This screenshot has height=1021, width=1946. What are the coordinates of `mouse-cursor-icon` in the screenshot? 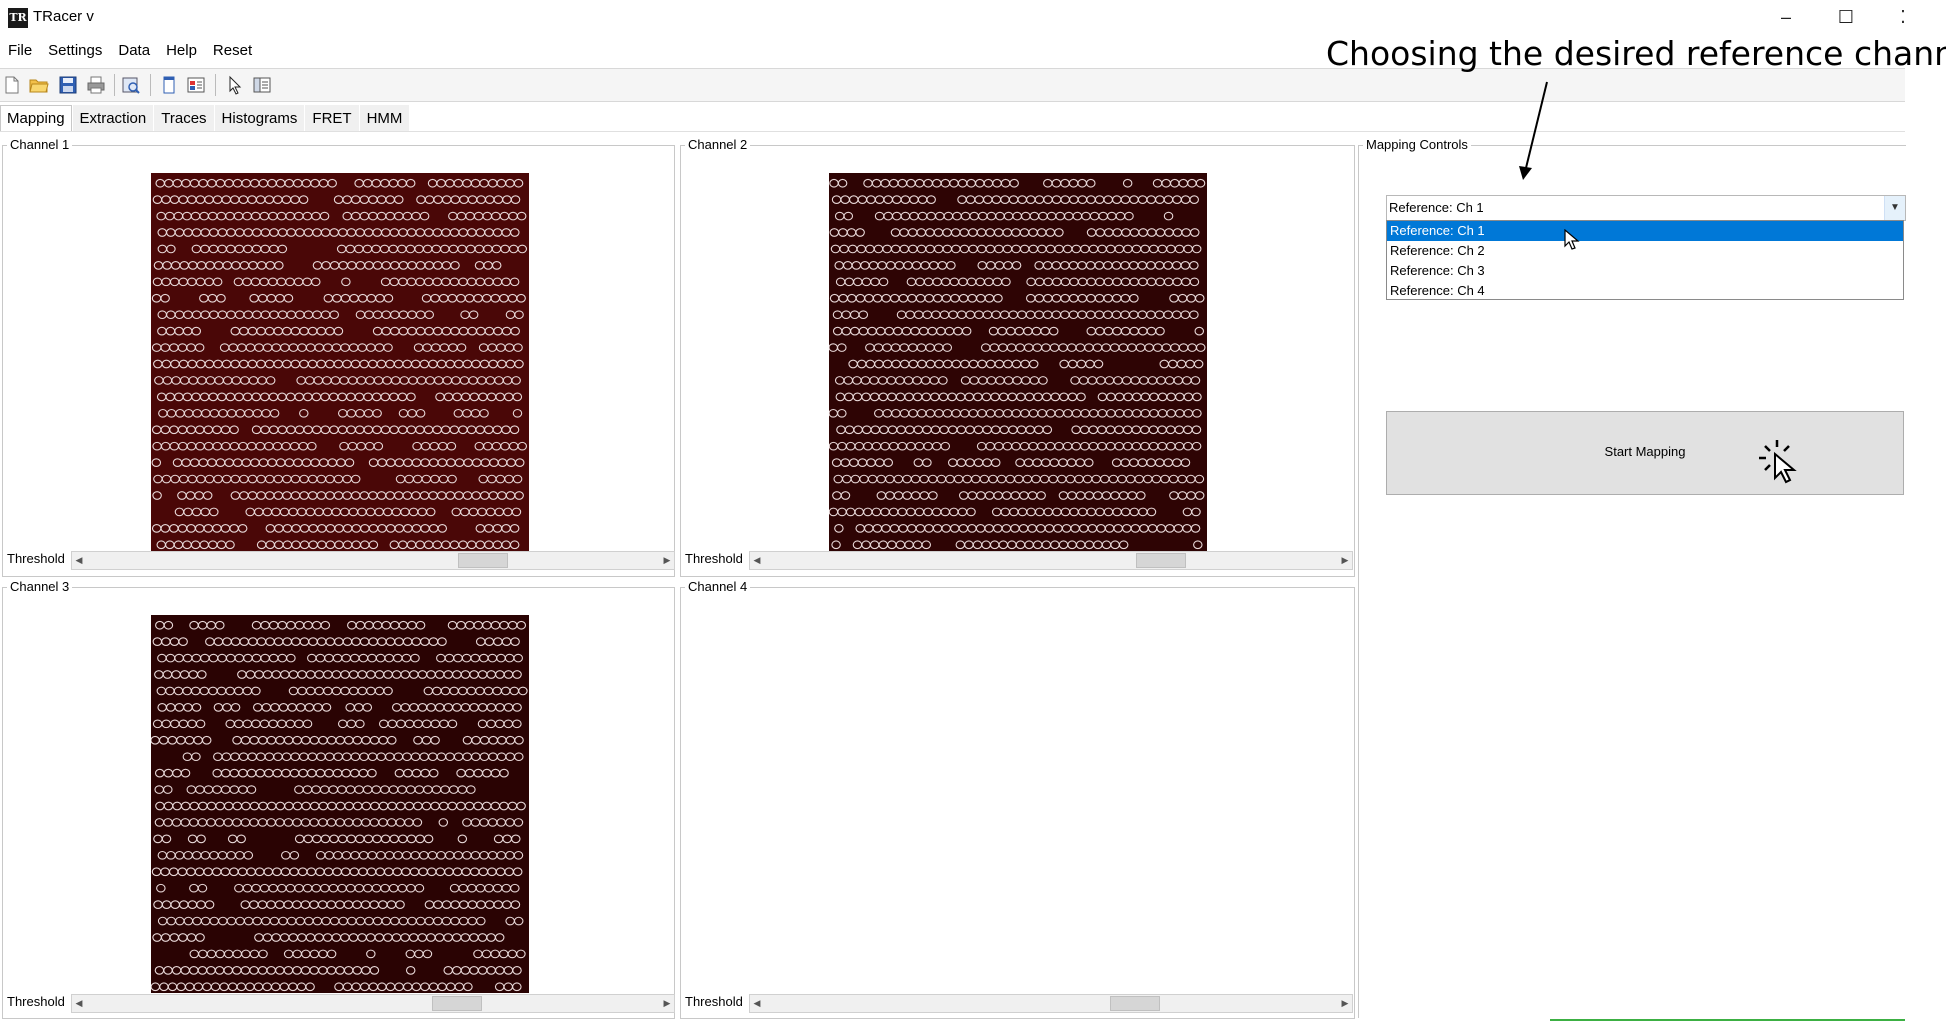 It's located at (1572, 239).